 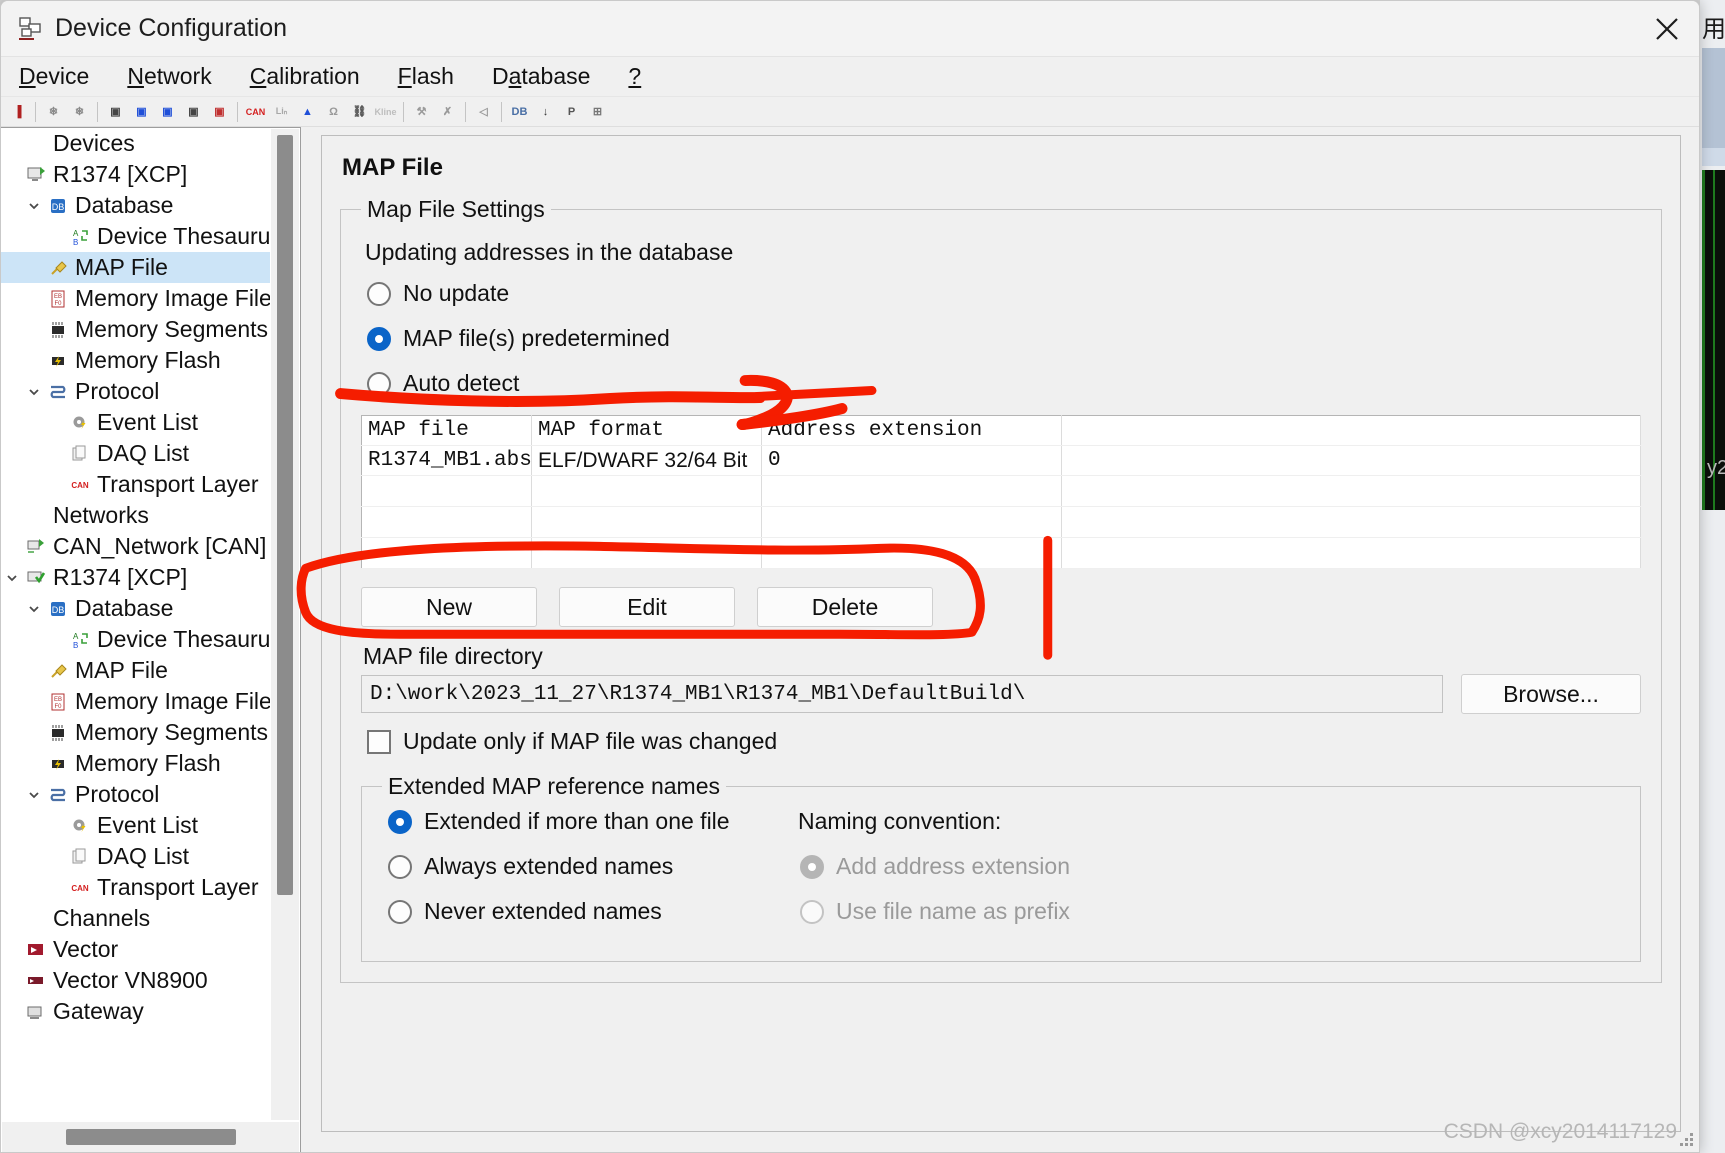 I want to click on edit-button: Edit, so click(x=647, y=607).